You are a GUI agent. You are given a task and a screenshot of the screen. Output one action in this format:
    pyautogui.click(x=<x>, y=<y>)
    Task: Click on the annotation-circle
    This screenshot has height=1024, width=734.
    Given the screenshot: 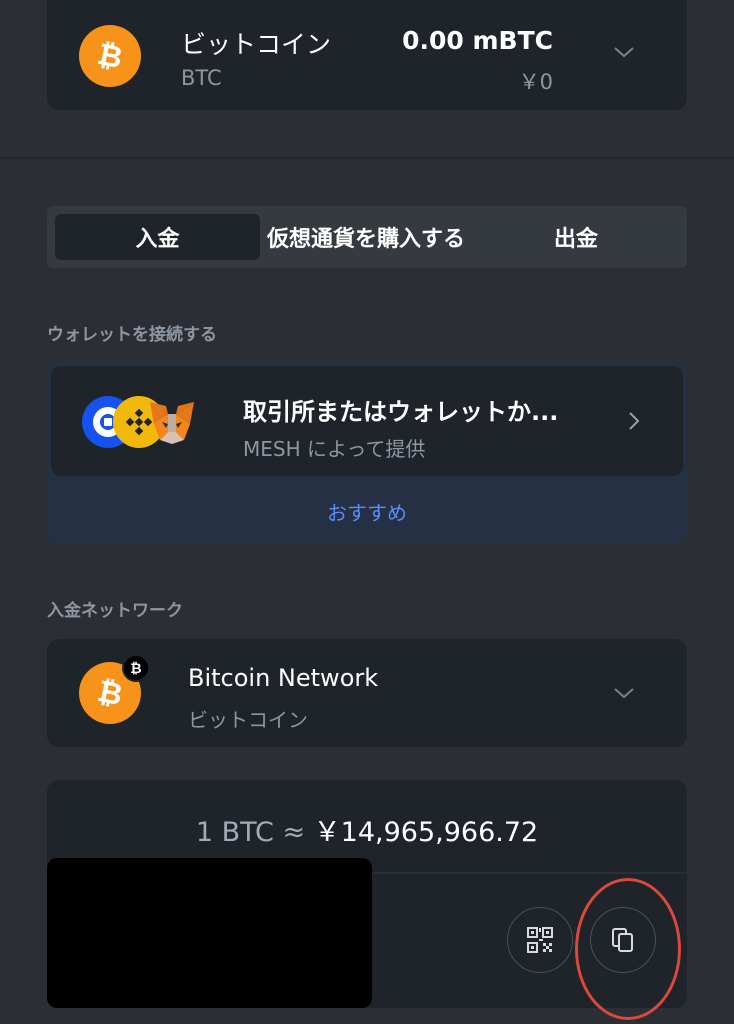 What is the action you would take?
    pyautogui.click(x=628, y=949)
    